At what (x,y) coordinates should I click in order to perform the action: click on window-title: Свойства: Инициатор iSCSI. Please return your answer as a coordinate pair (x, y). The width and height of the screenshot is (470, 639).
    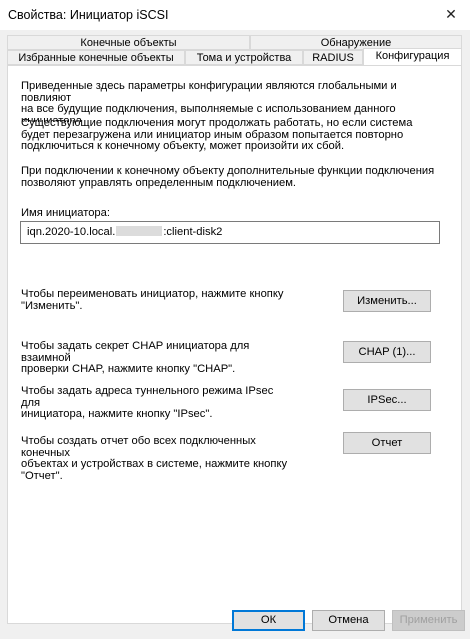
    Looking at the image, I should click on (88, 15).